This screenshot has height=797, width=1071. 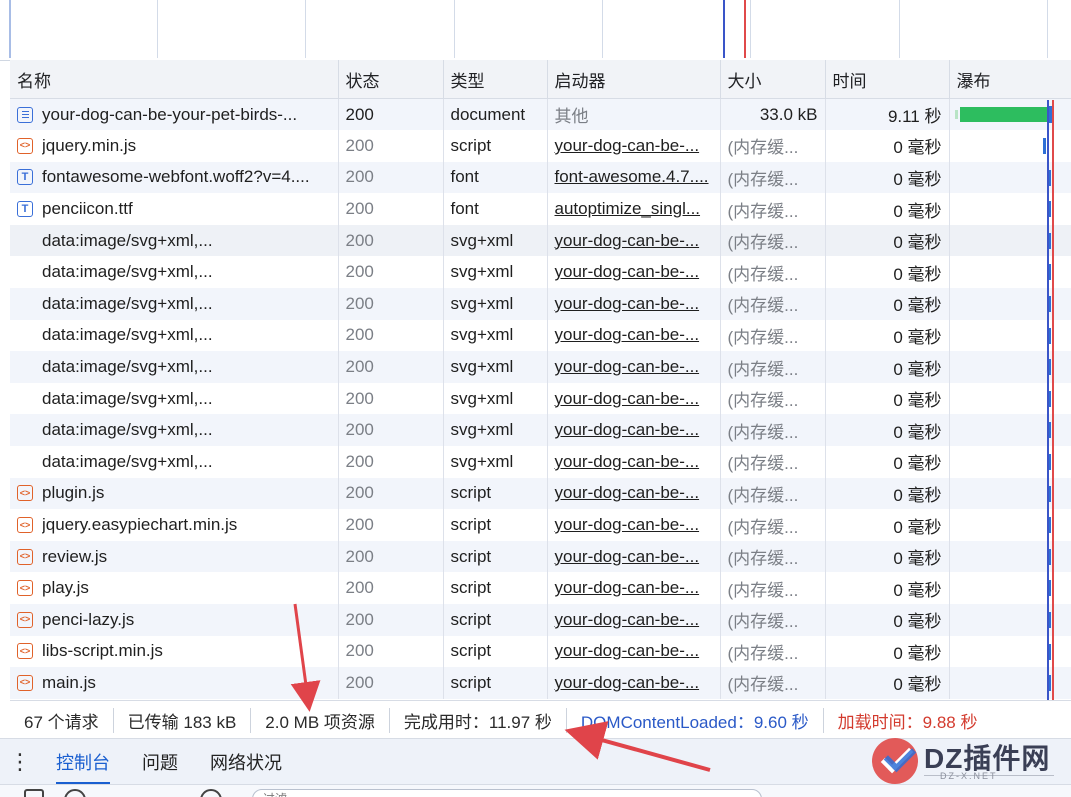 What do you see at coordinates (69, 682) in the screenshot?
I see `request-name: main.js` at bounding box center [69, 682].